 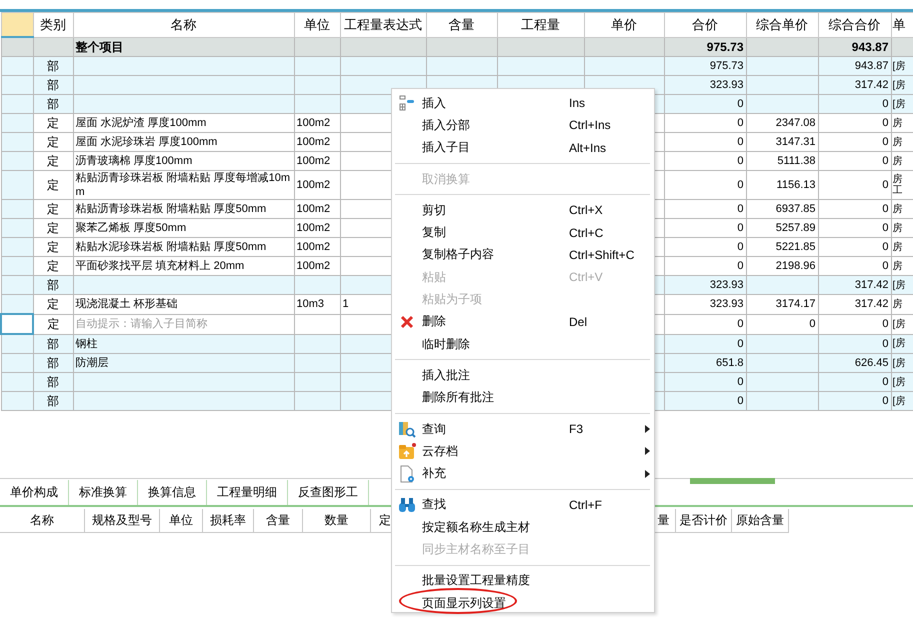 I want to click on column-header: 综合单价, so click(x=782, y=24).